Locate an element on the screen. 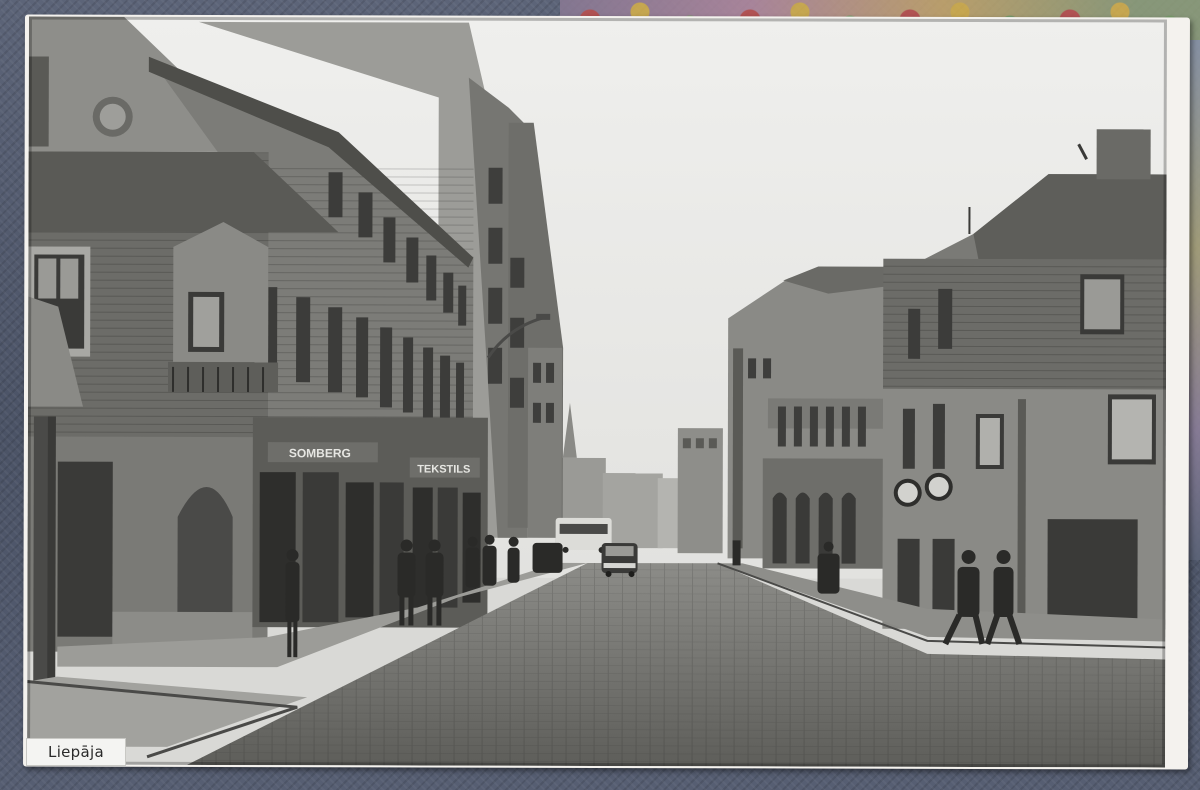 The width and height of the screenshot is (1200, 790). shop-sign-right: TEKSTILS is located at coordinates (443, 470).